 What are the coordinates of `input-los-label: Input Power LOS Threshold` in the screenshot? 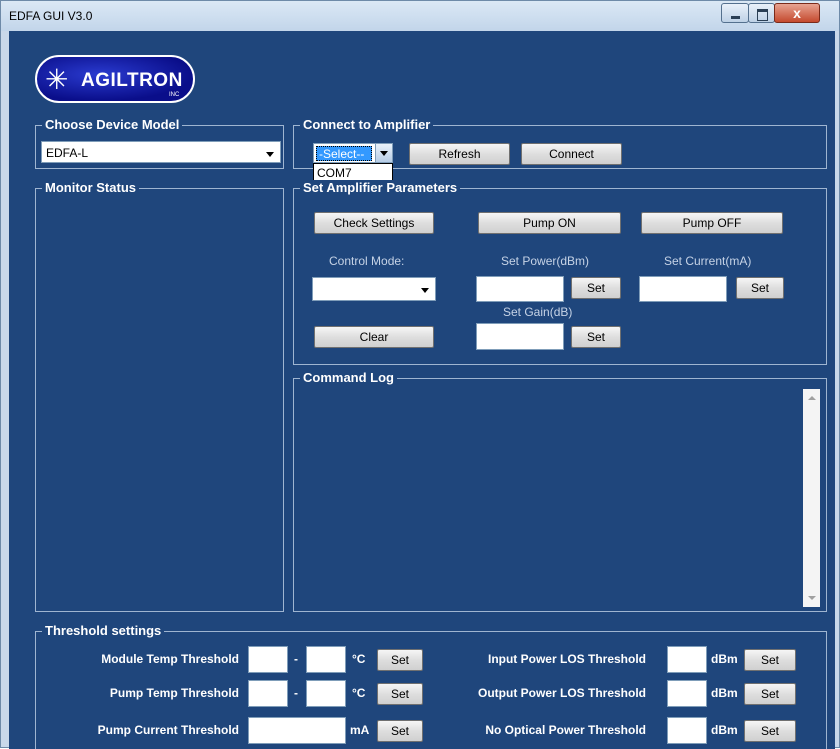 It's located at (566, 659).